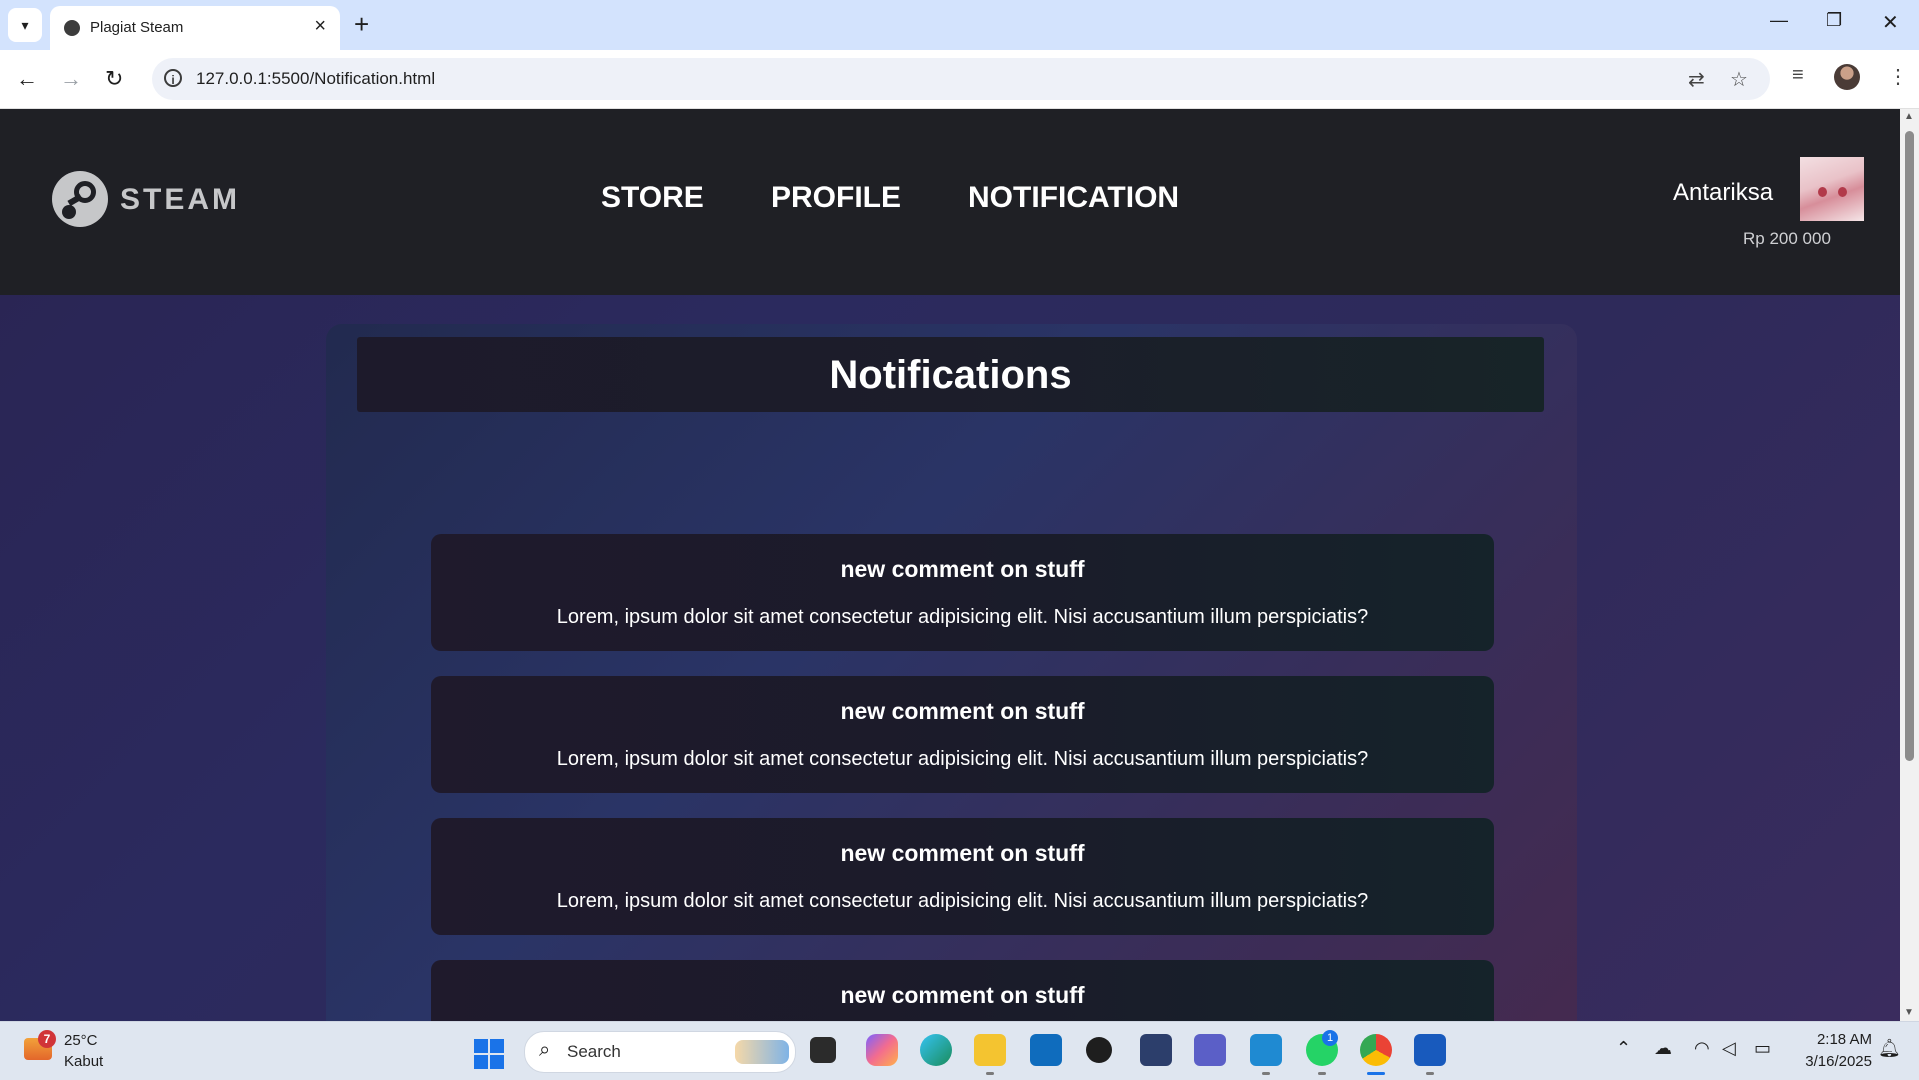 Image resolution: width=1919 pixels, height=1080 pixels. What do you see at coordinates (1824, 1039) in the screenshot?
I see `clock-time: 2:18 AM` at bounding box center [1824, 1039].